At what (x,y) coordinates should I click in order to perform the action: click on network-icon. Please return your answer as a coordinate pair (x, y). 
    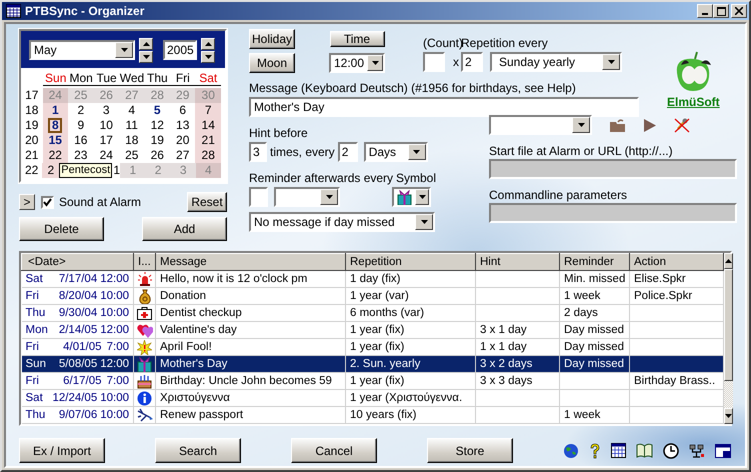
    Looking at the image, I should click on (697, 450).